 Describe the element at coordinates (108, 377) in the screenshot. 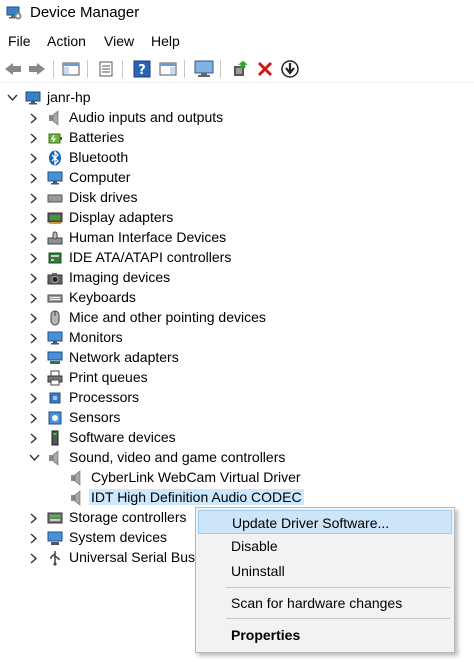

I see `tree-item-label: Print queues` at that location.